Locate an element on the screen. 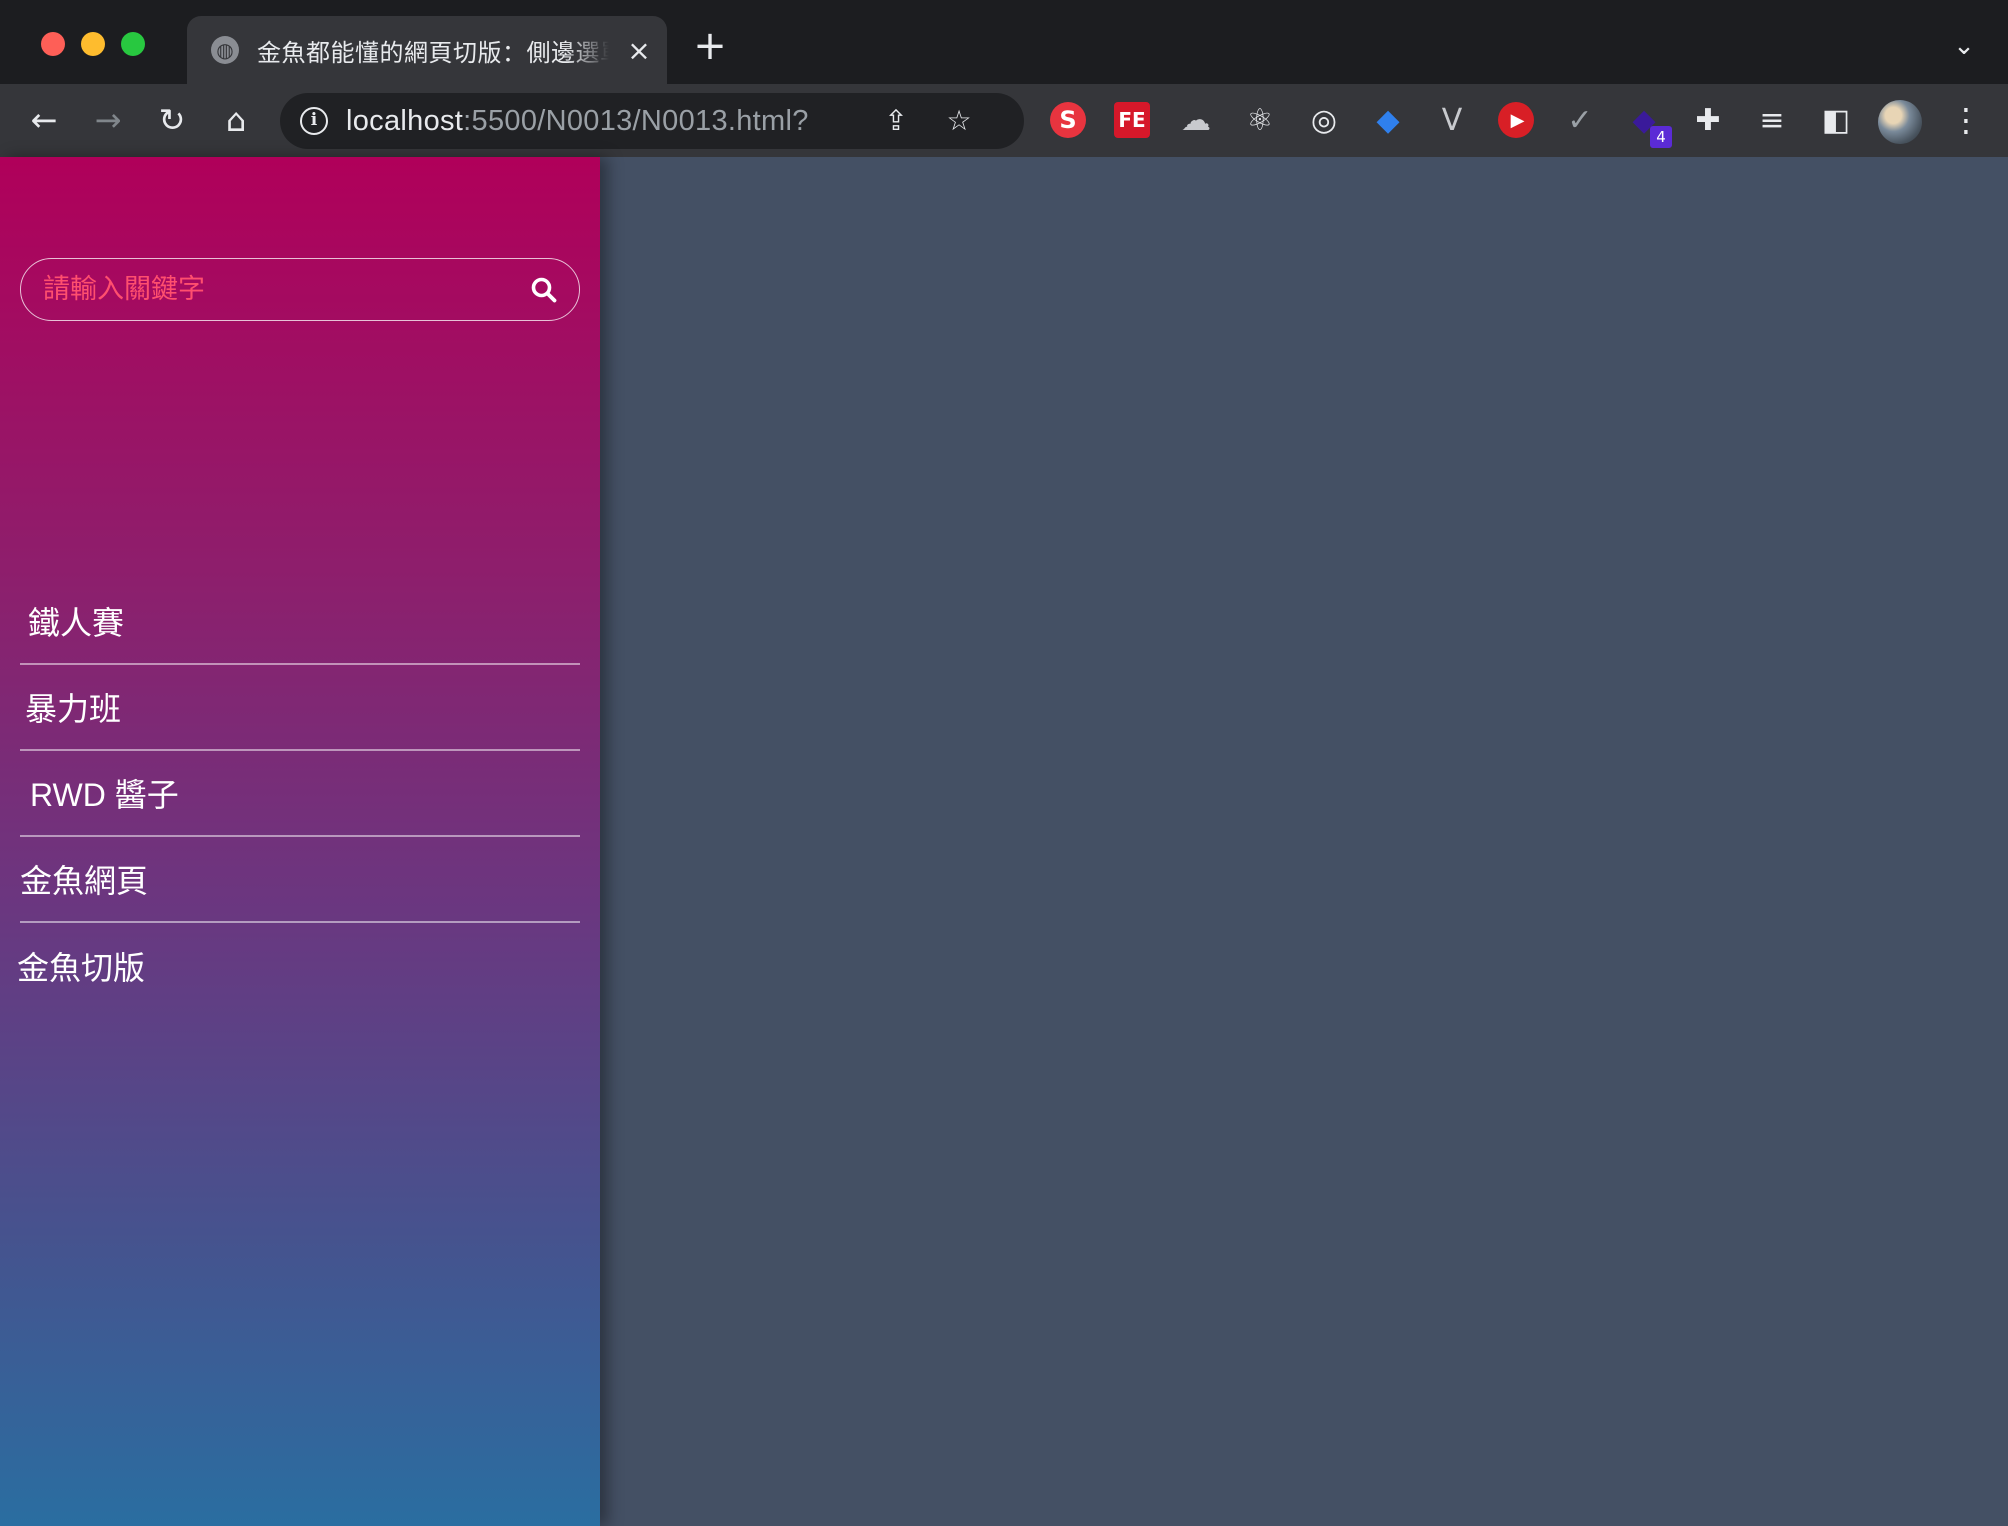 This screenshot has height=1526, width=2008. check-extension-icon-glyph: ✓ is located at coordinates (1580, 120).